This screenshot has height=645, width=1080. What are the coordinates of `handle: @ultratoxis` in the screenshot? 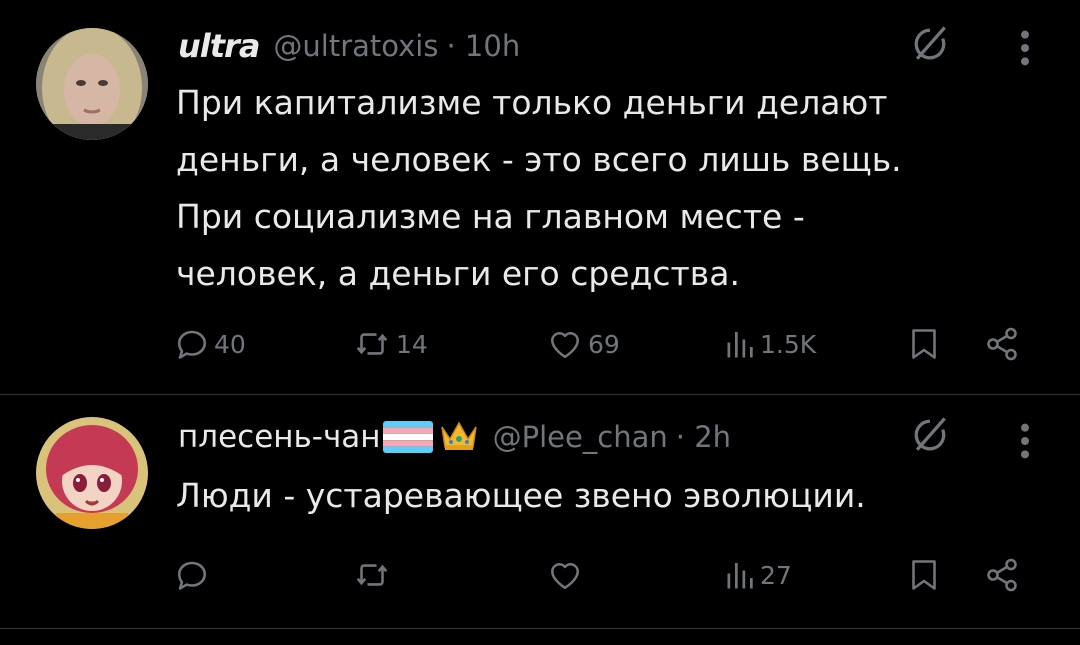 It's located at (355, 46).